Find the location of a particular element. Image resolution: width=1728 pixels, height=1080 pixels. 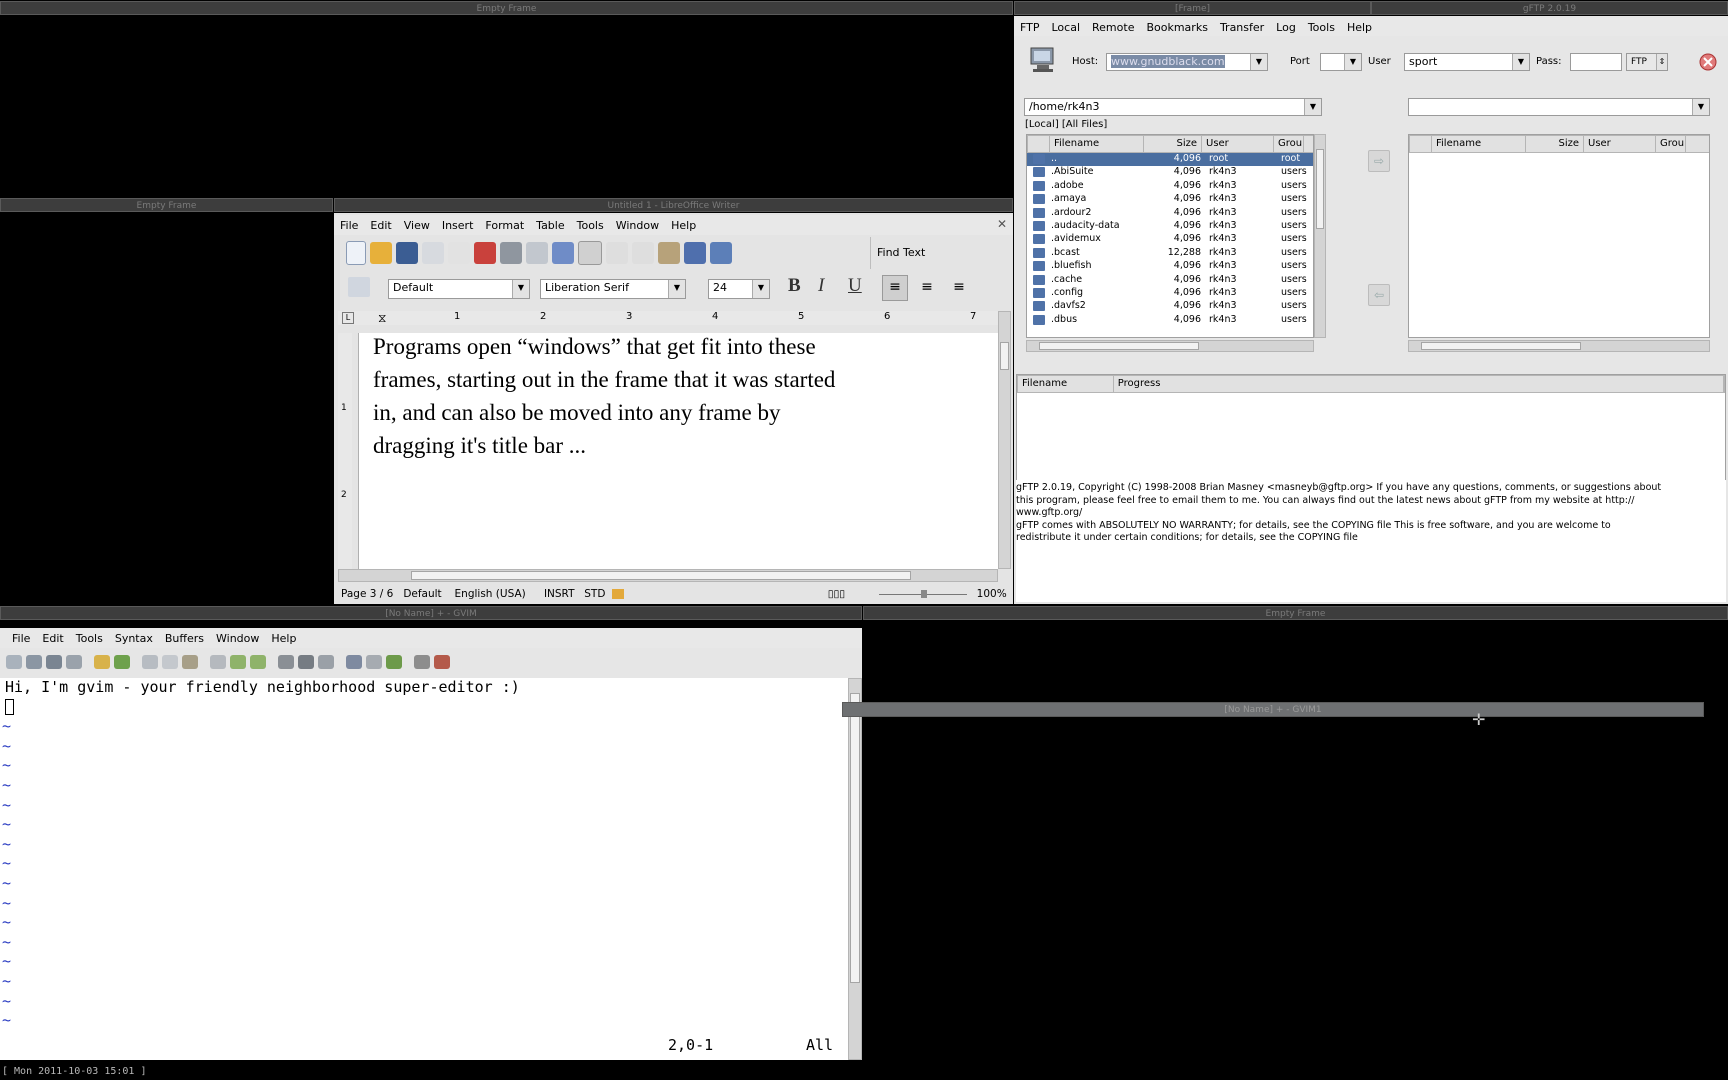

pass-field is located at coordinates (1596, 62).